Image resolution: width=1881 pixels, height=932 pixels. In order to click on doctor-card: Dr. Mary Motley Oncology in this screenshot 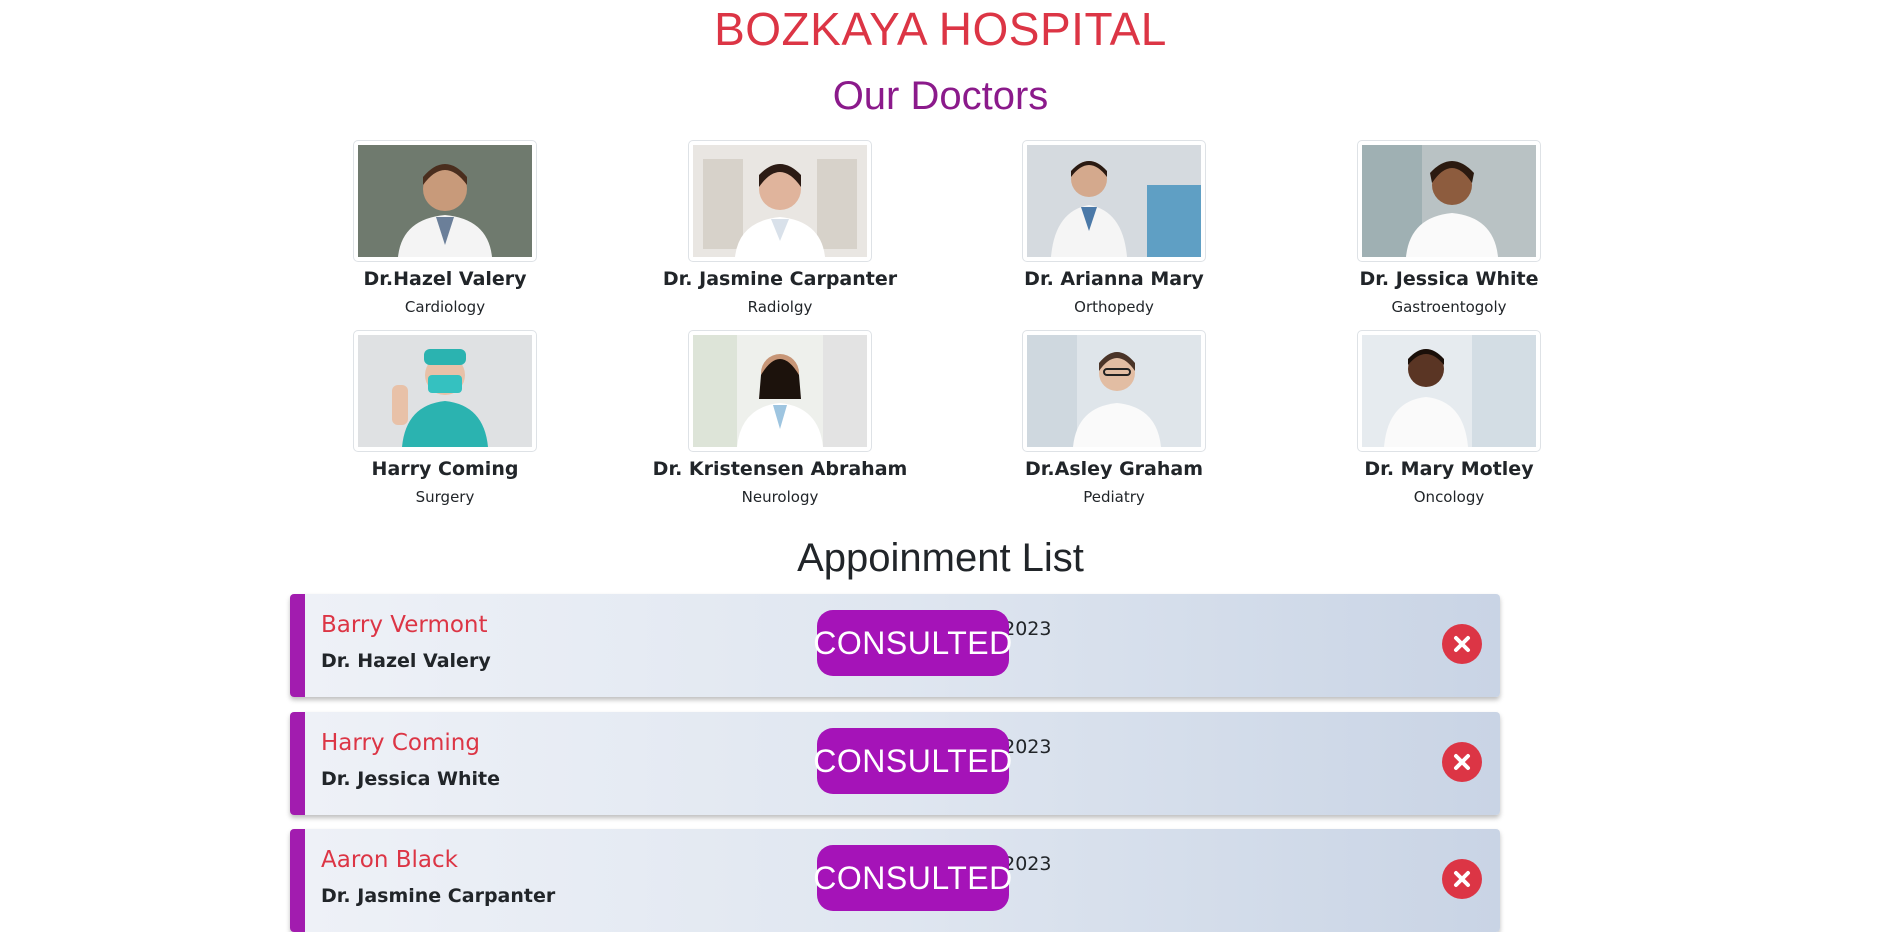, I will do `click(1449, 418)`.